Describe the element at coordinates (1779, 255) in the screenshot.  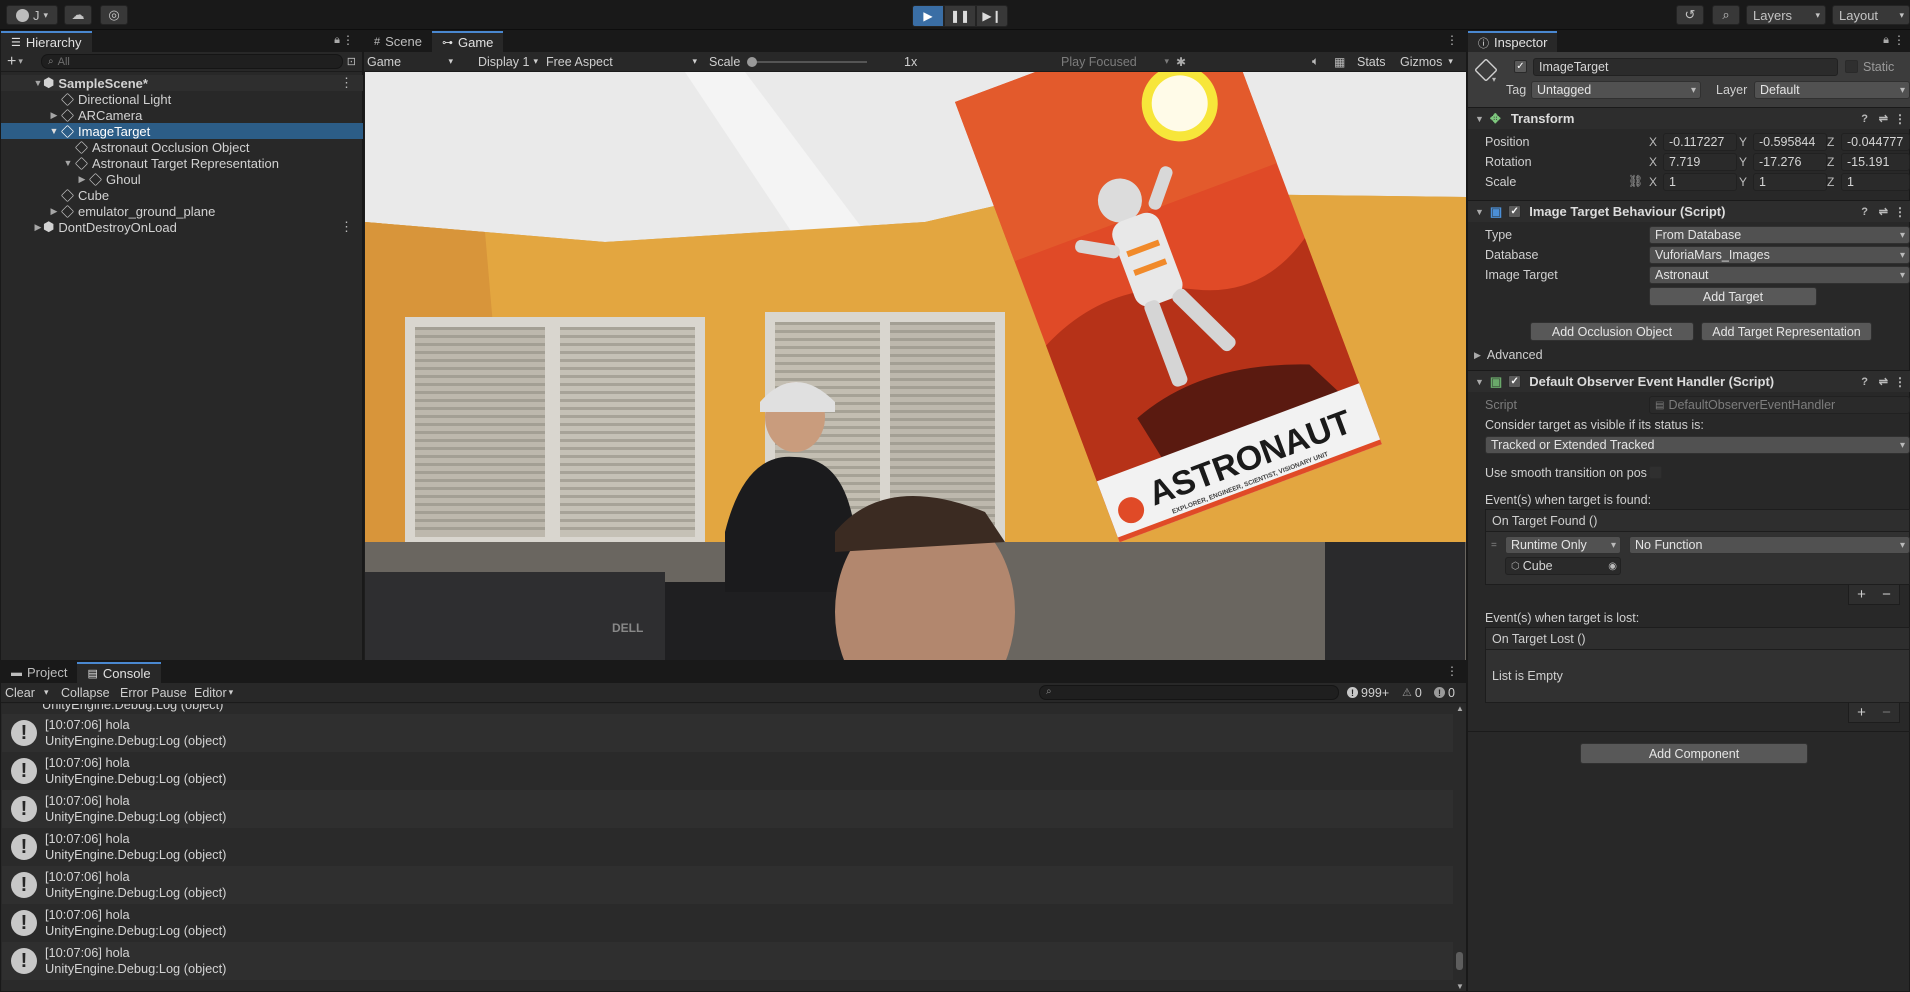
I see `database-dropdown: VuforiaMars_Images` at that location.